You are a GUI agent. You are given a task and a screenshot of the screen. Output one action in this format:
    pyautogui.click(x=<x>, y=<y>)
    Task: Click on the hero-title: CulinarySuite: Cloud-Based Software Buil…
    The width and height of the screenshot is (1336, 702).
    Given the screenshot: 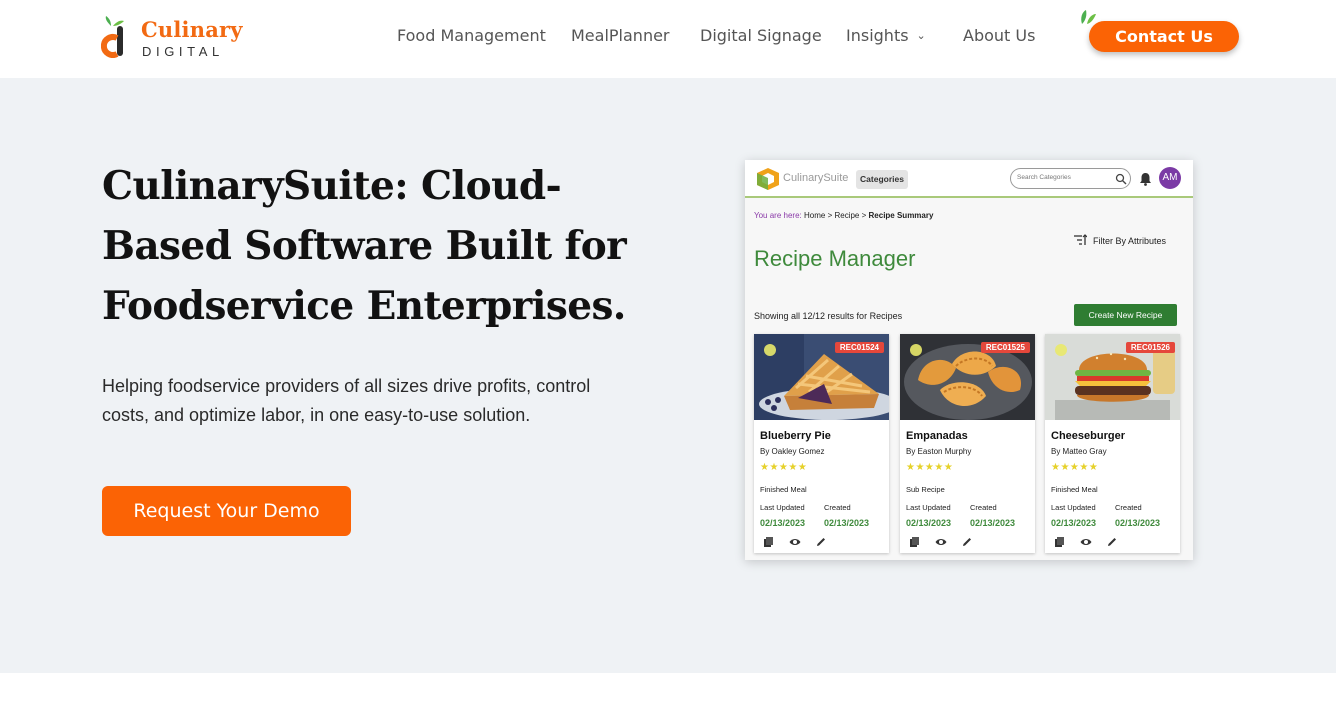 What is the action you would take?
    pyautogui.click(x=364, y=246)
    